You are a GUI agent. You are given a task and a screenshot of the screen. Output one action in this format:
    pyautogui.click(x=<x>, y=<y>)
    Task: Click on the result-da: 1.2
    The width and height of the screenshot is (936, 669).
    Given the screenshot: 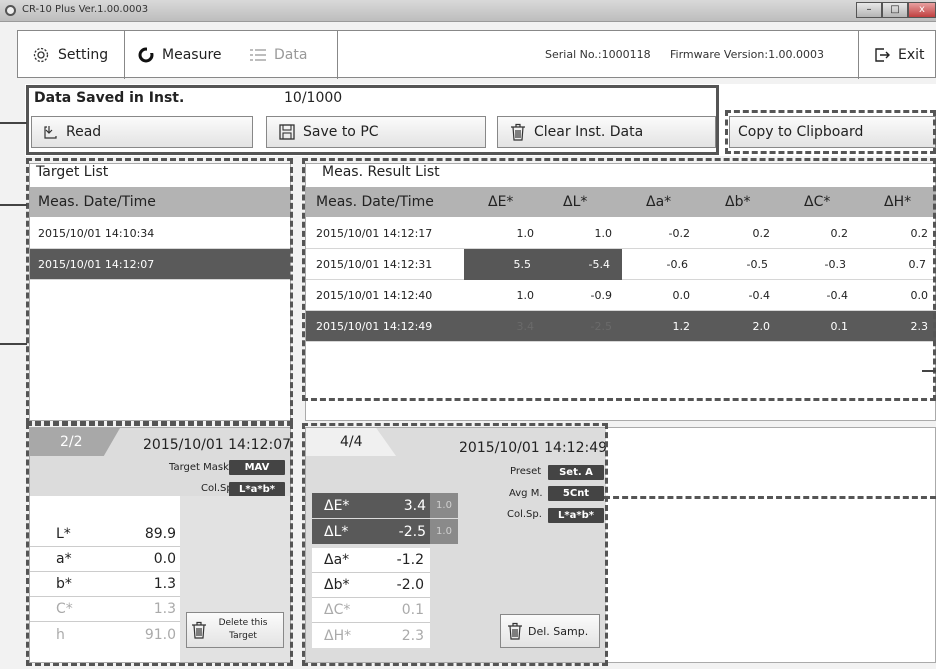 What is the action you would take?
    pyautogui.click(x=681, y=326)
    